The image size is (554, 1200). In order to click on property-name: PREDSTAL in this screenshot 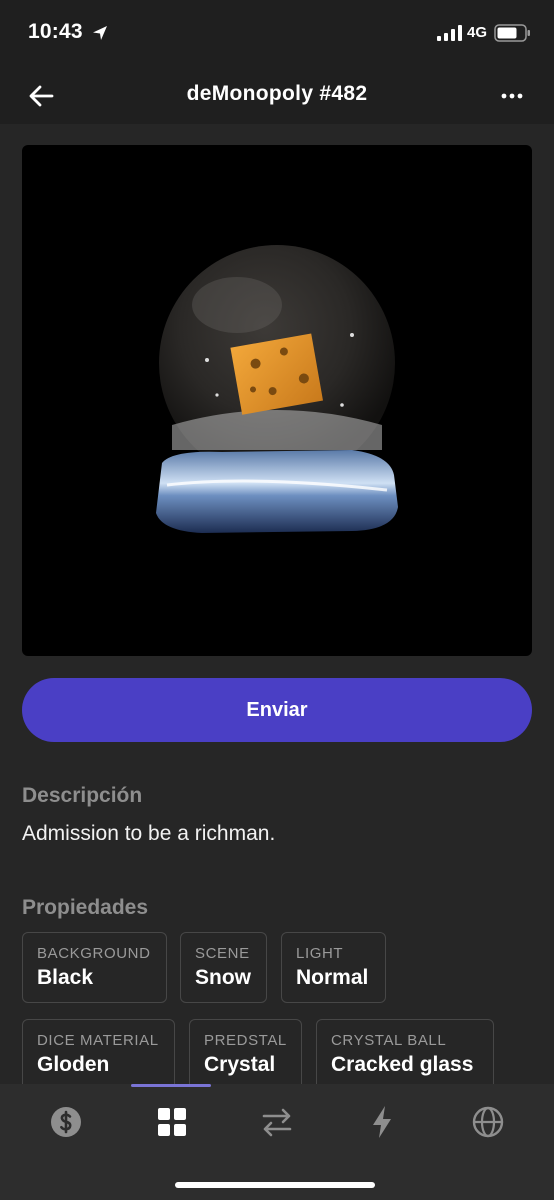, I will do `click(245, 1040)`.